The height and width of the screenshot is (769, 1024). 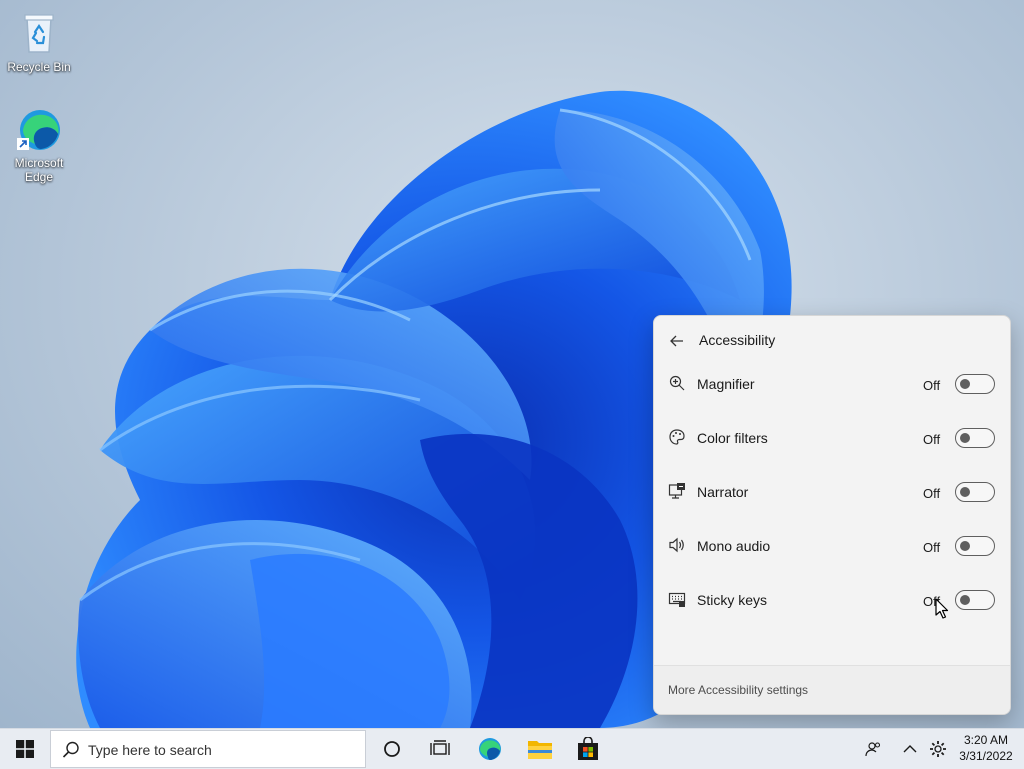 What do you see at coordinates (932, 493) in the screenshot?
I see `narrator-state: Off` at bounding box center [932, 493].